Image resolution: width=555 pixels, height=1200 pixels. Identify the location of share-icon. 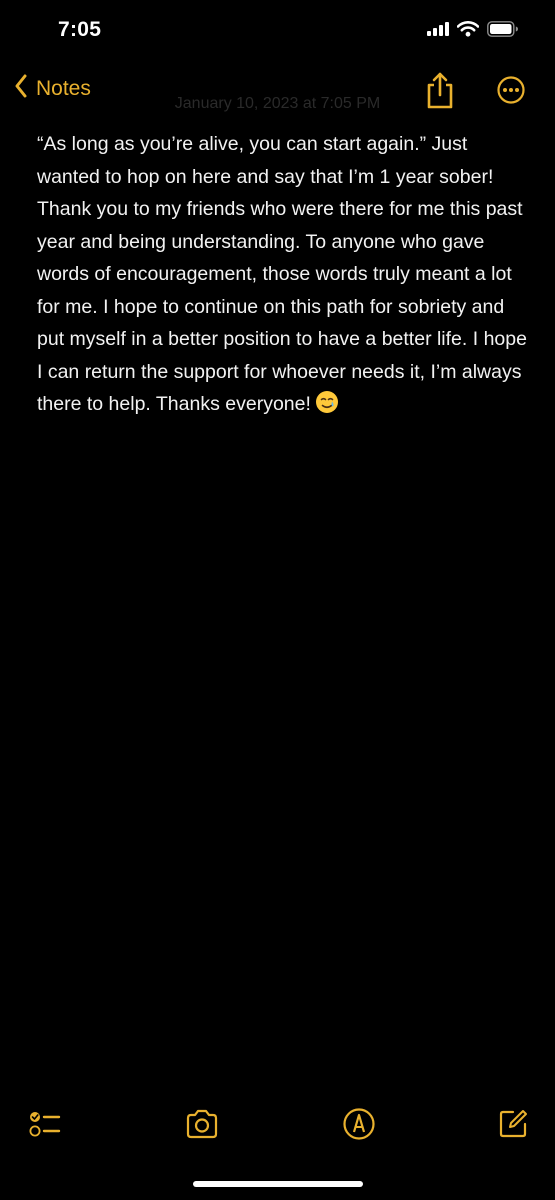
(440, 93).